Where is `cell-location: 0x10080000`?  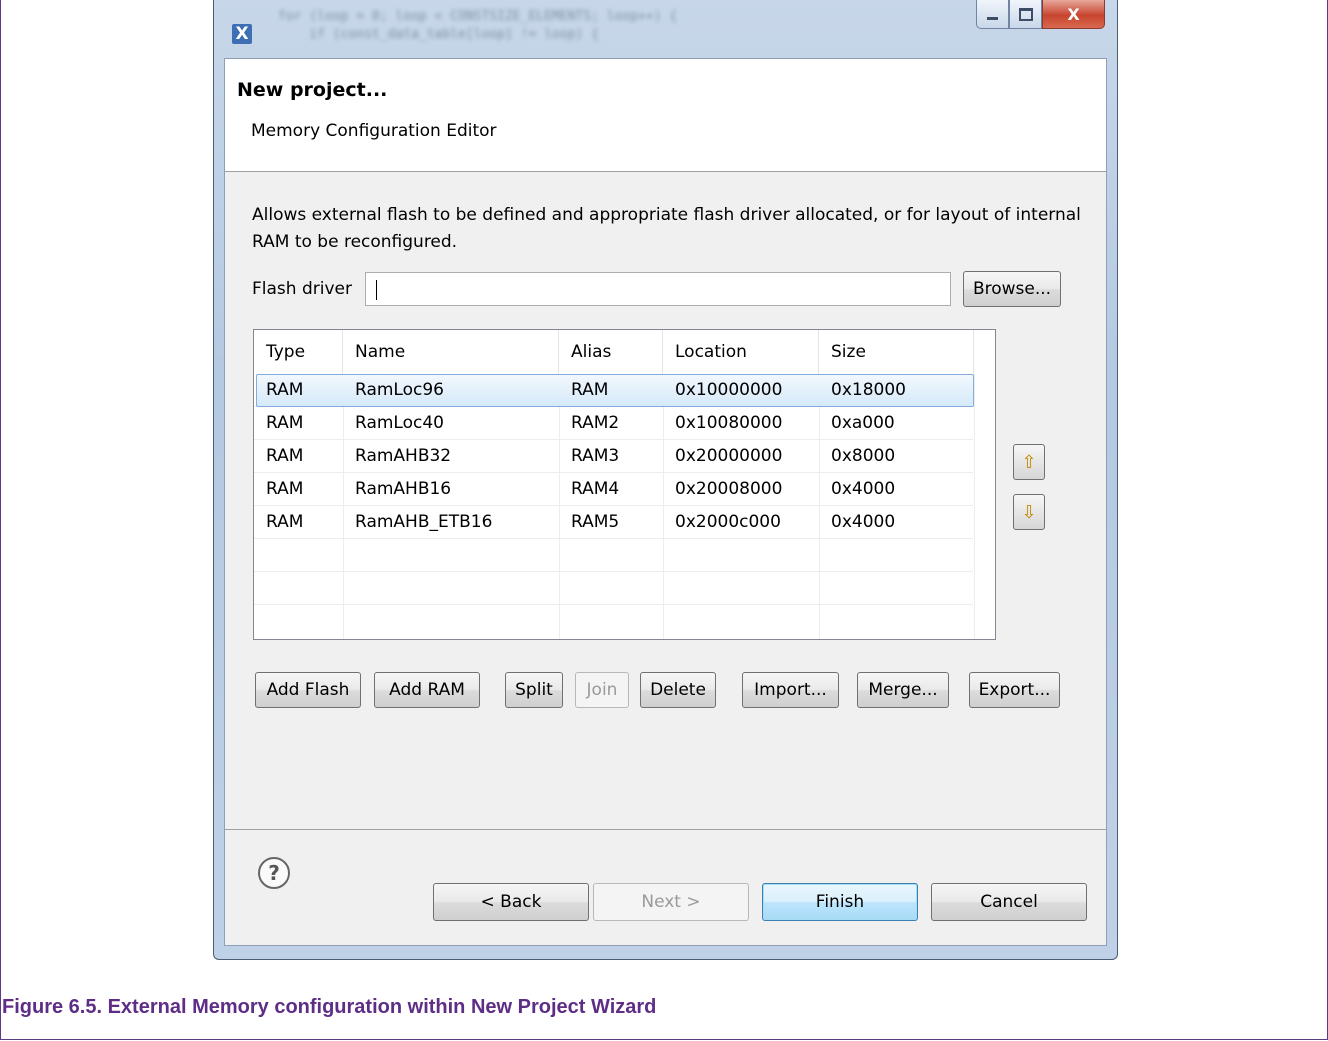
cell-location: 0x10080000 is located at coordinates (729, 423).